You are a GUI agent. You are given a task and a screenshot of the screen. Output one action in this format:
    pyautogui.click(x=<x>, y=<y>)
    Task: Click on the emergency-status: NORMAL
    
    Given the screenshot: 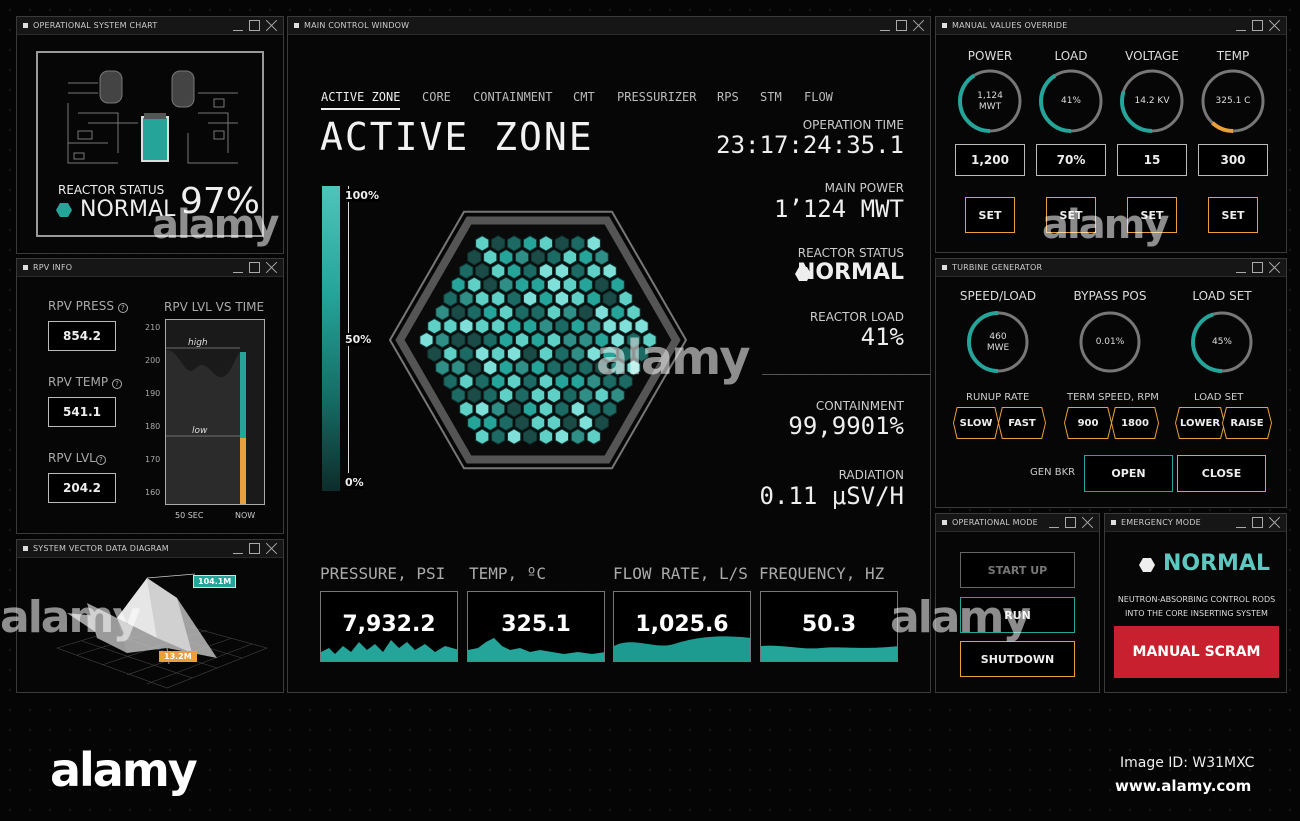 What is the action you would take?
    pyautogui.click(x=1216, y=563)
    